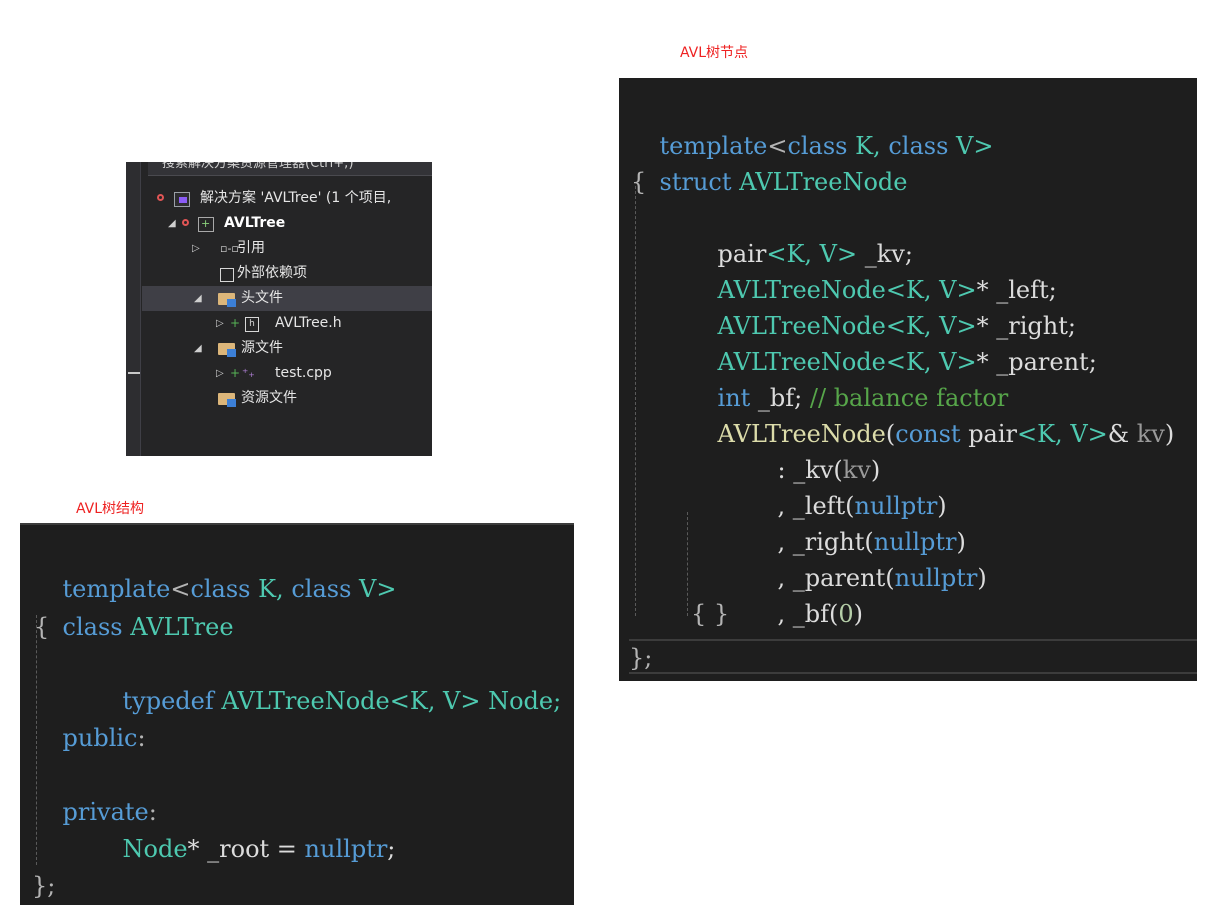 This screenshot has width=1221, height=920. What do you see at coordinates (206, 223) in the screenshot?
I see `project-icon` at bounding box center [206, 223].